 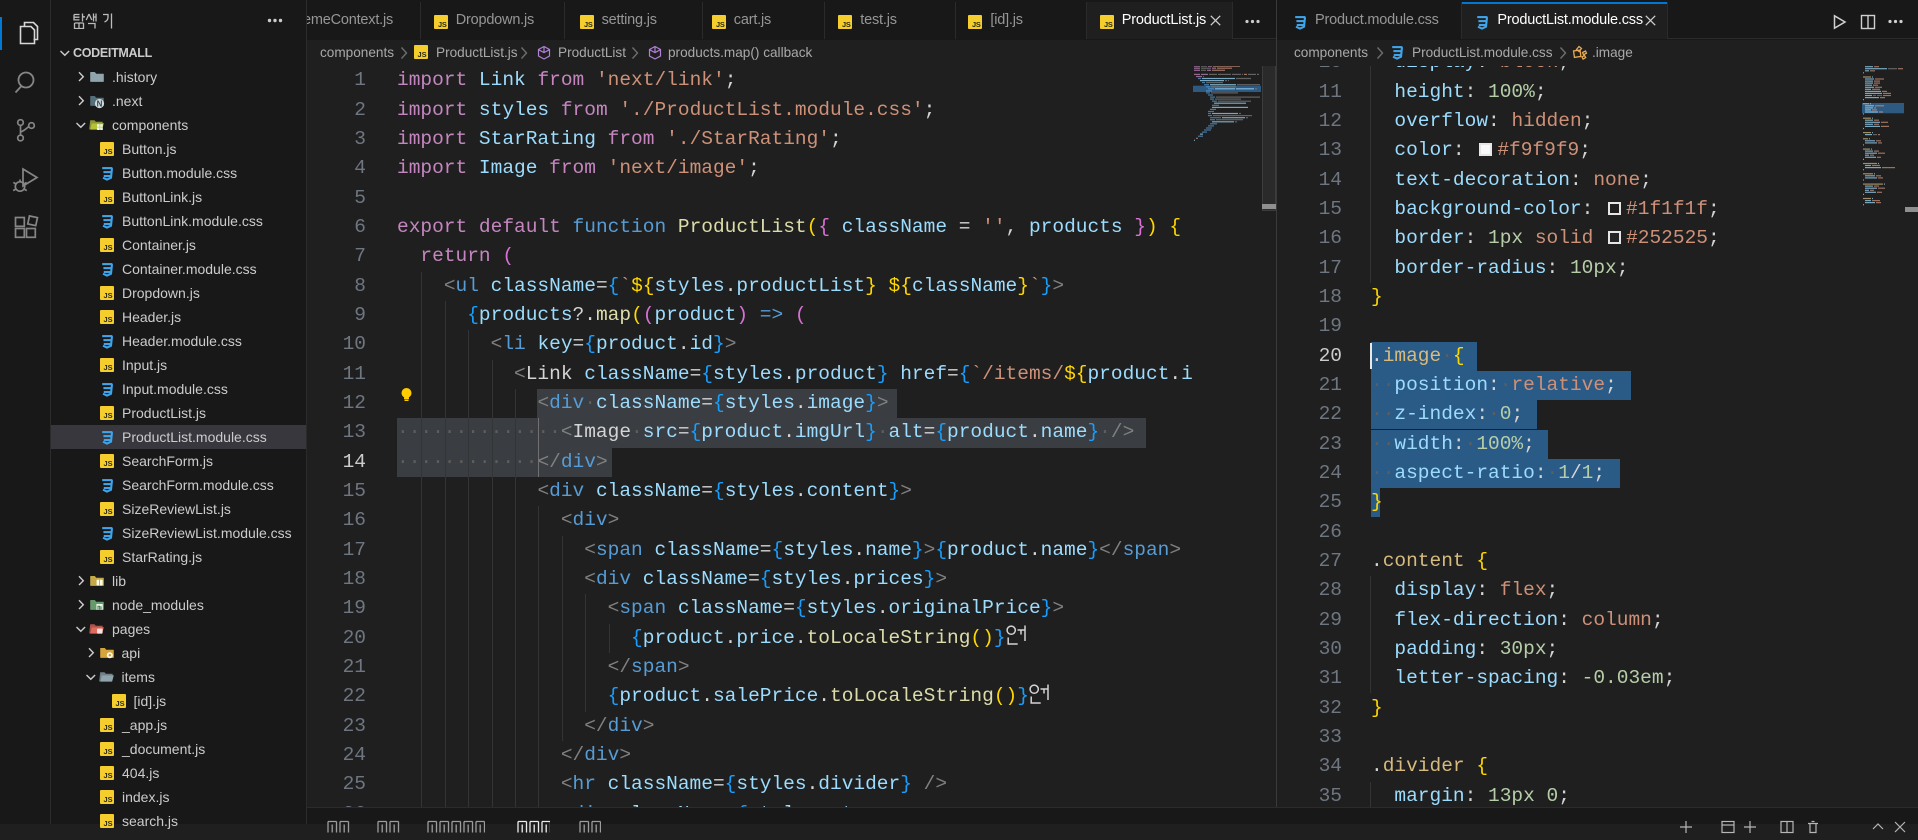 I want to click on svg-text: N, so click(x=100, y=104).